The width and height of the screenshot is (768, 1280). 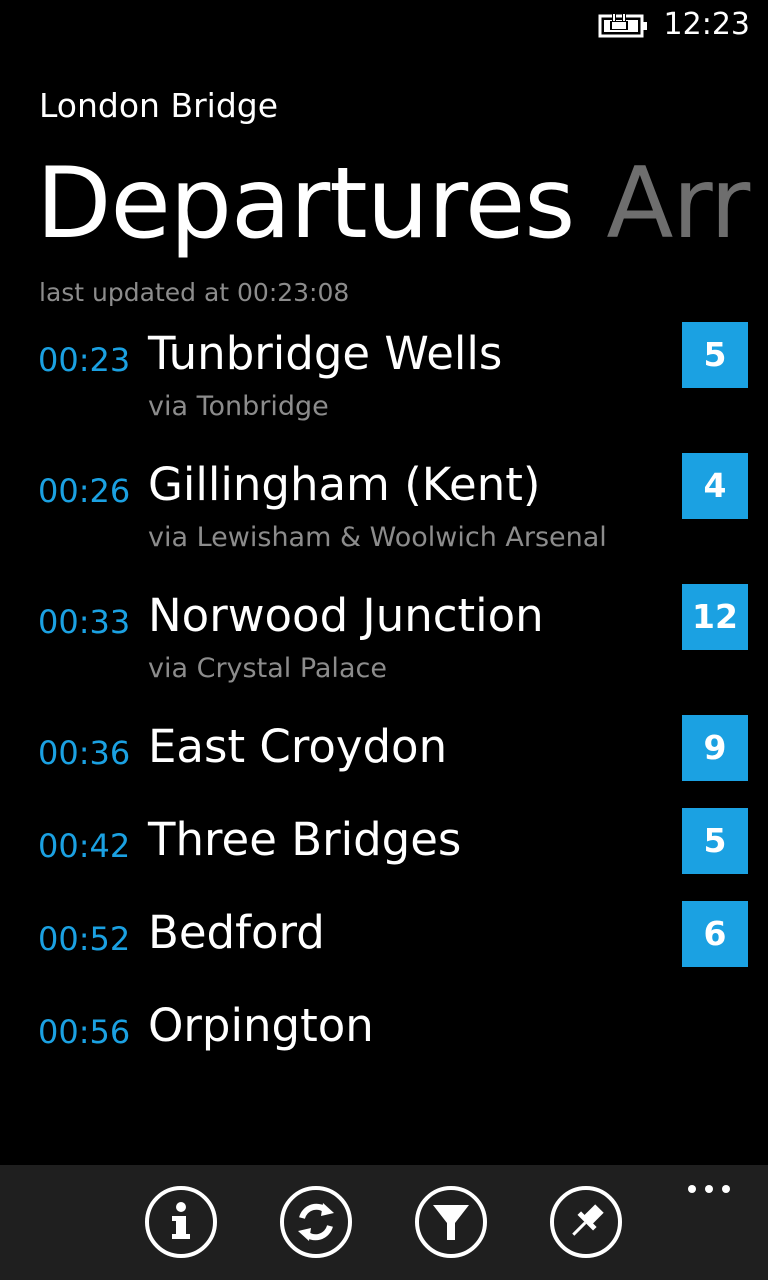 I want to click on pin-button, so click(x=586, y=1222).